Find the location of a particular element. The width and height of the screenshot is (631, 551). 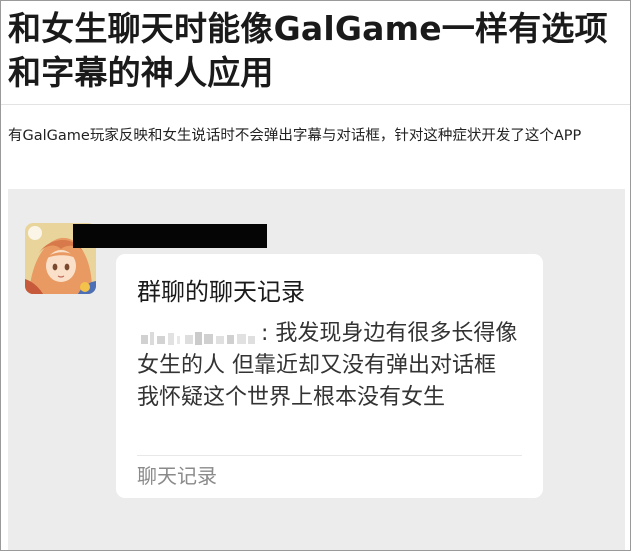

chat-record-footer: 聊天记录 is located at coordinates (177, 476).